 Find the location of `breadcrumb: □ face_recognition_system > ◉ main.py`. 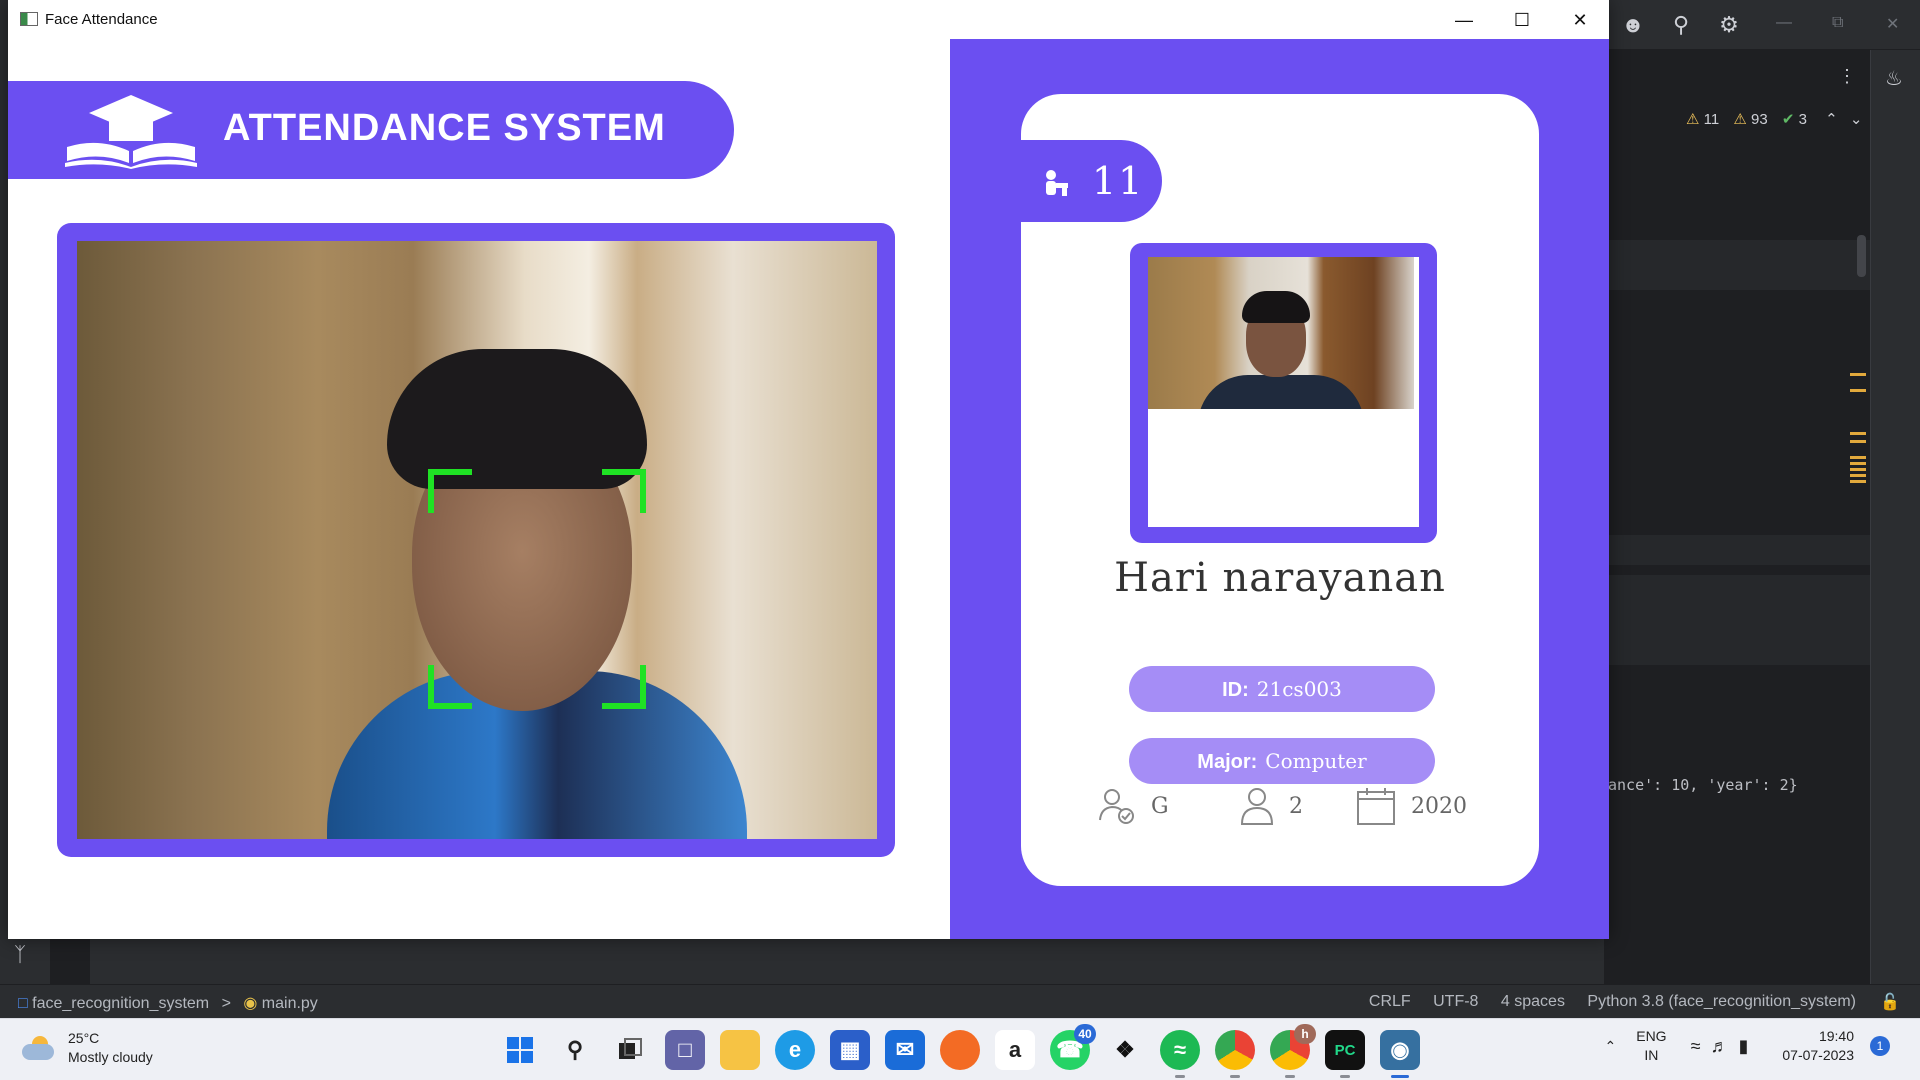

breadcrumb: □ face_recognition_system > ◉ main.py is located at coordinates (168, 1003).